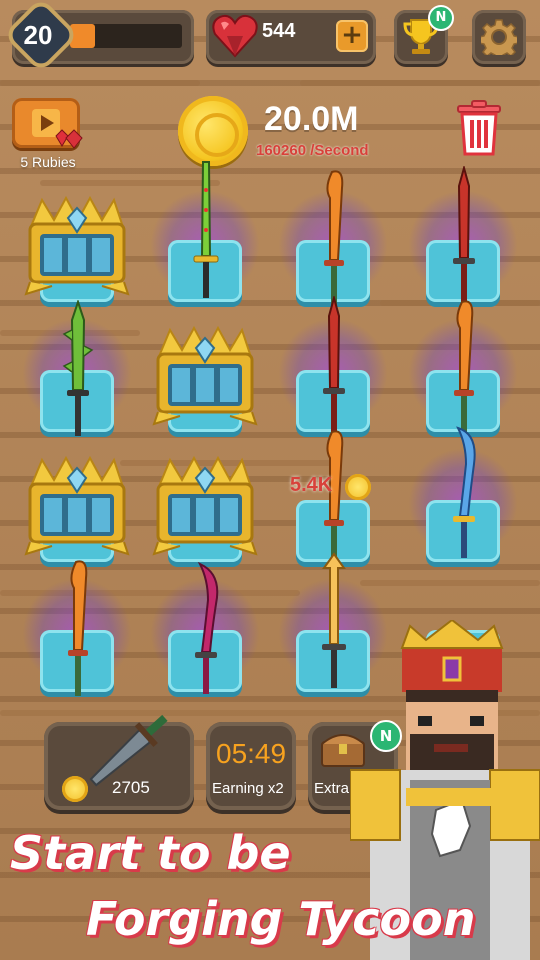 The image size is (540, 960). What do you see at coordinates (48, 162) in the screenshot?
I see `video-reward-label: 5 Rubies` at bounding box center [48, 162].